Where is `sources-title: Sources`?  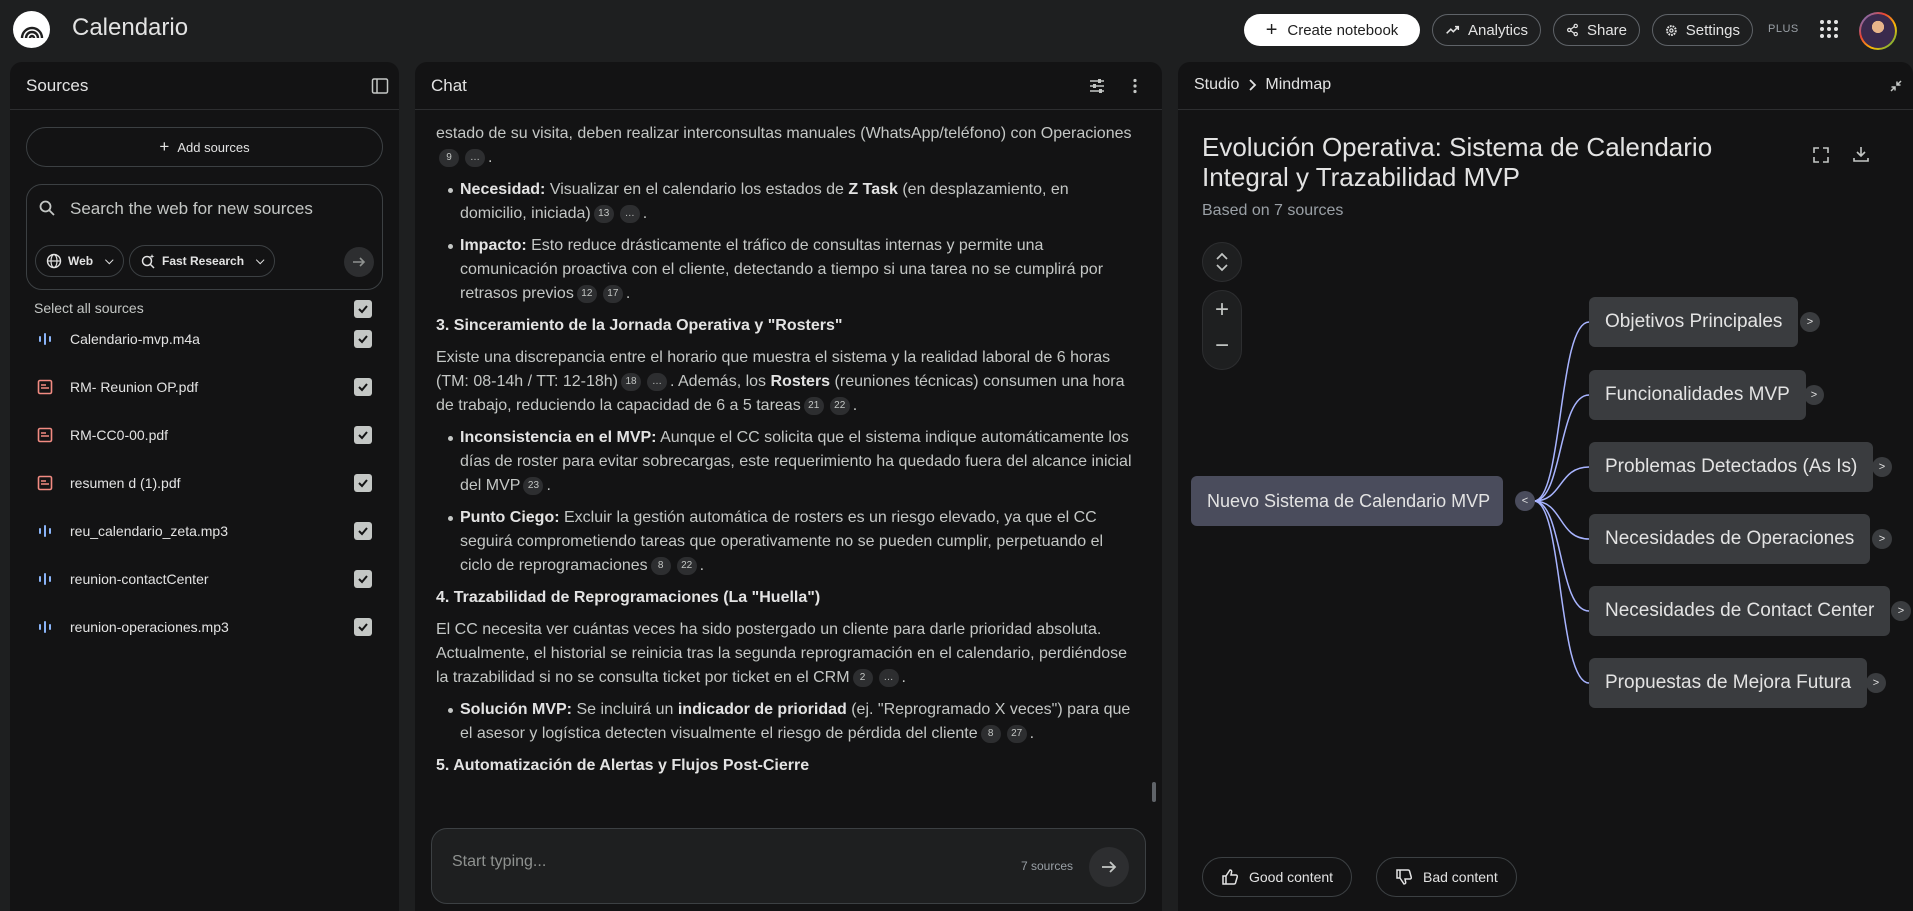
sources-title: Sources is located at coordinates (57, 85).